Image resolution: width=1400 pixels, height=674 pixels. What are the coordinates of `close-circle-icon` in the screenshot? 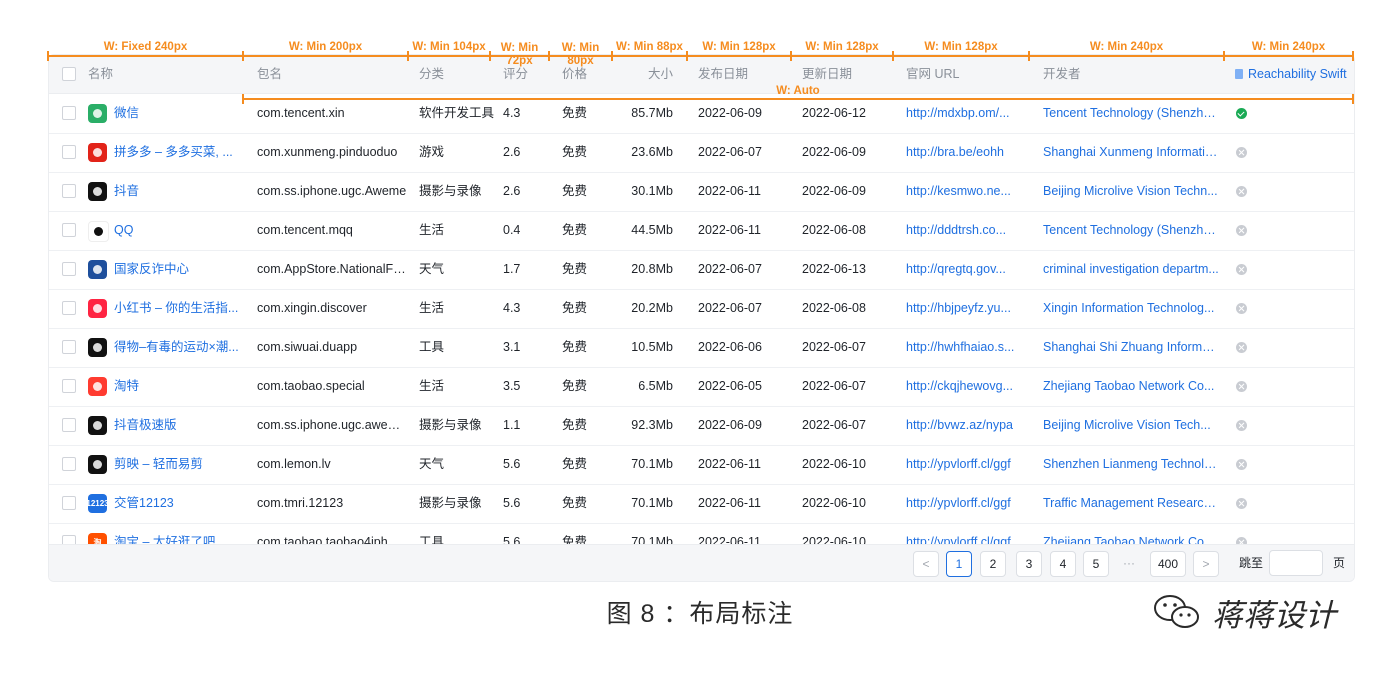 It's located at (1241, 152).